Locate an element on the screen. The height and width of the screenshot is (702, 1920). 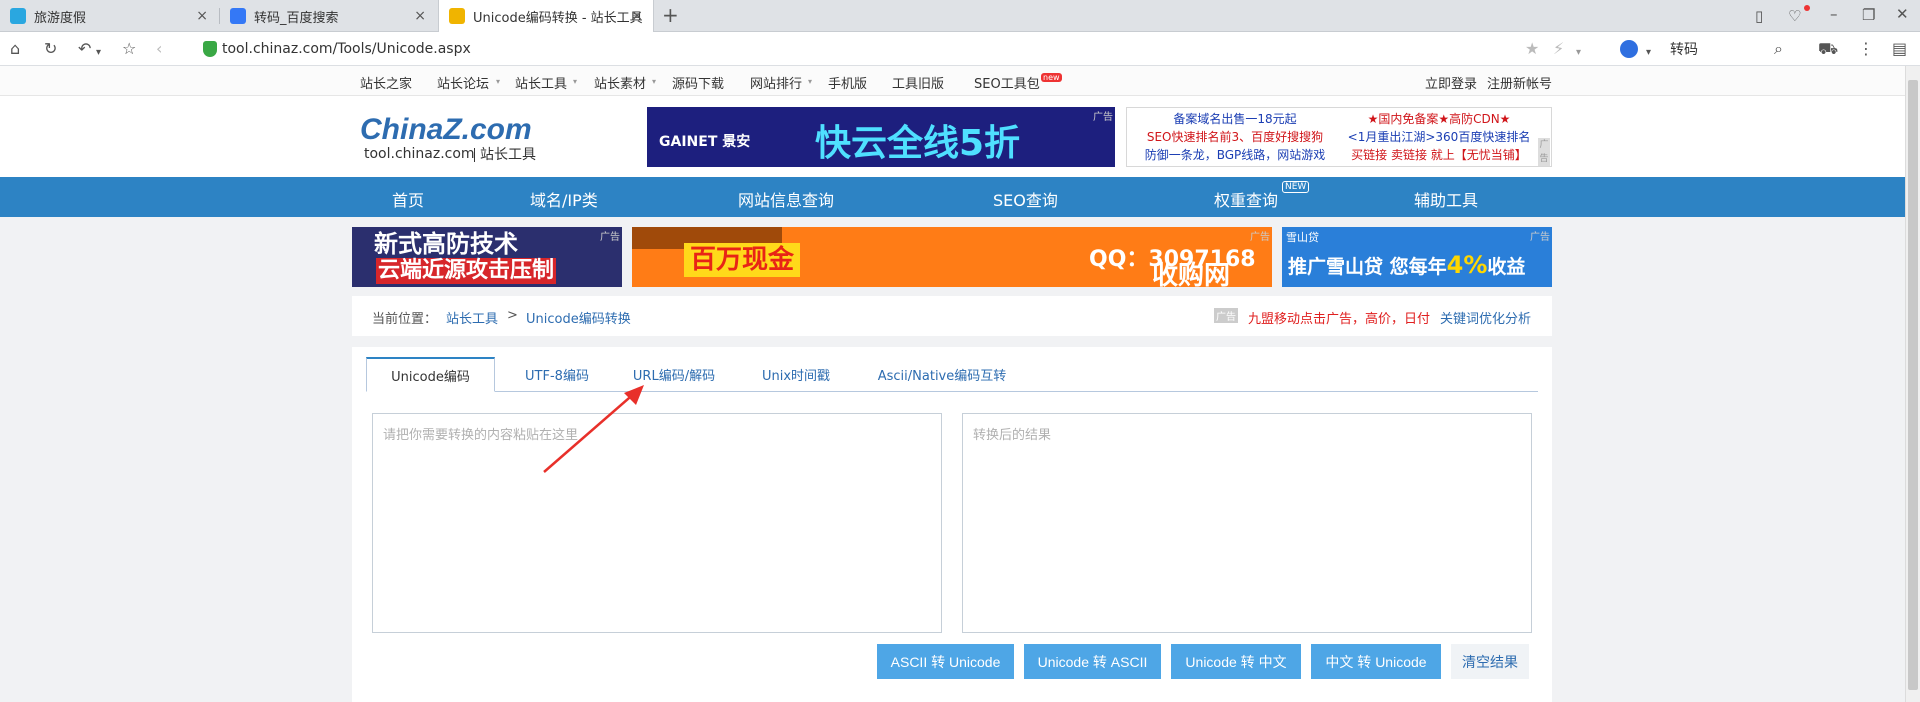
tab-title: 转码_百度搜索 is located at coordinates (296, 18).